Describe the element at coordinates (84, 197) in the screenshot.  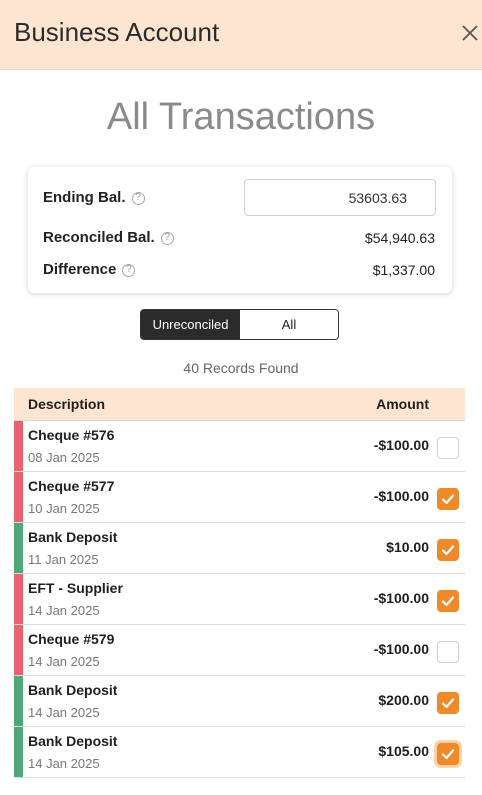
I see `ending-balance-label: Ending Bal.` at that location.